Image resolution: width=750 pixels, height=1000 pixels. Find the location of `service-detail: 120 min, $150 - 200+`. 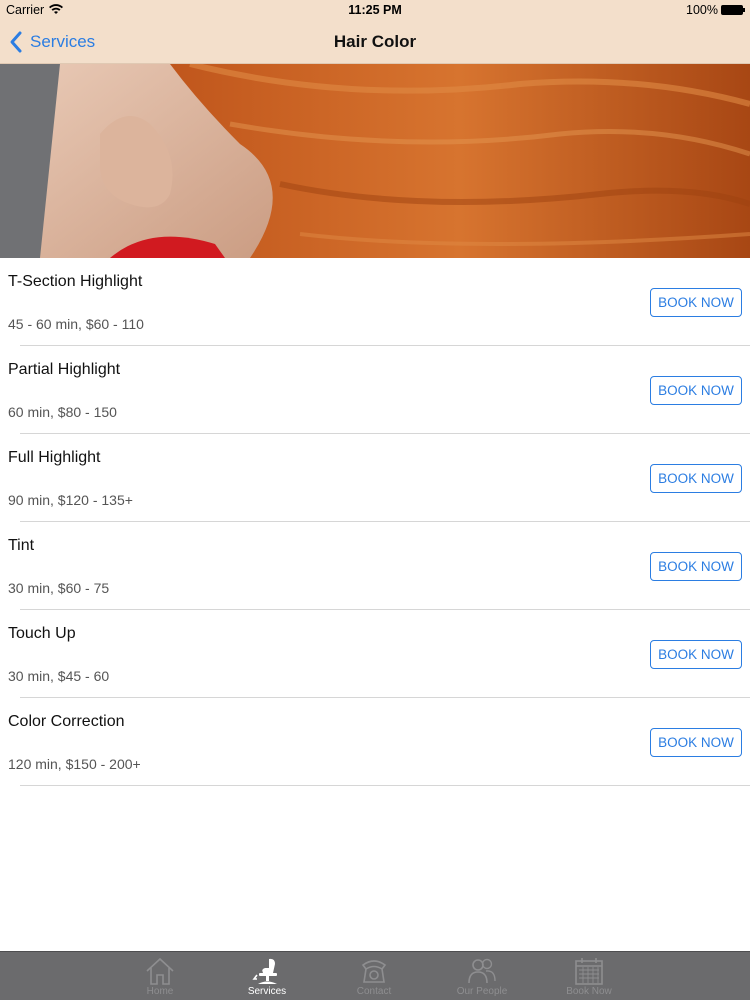

service-detail: 120 min, $150 - 200+ is located at coordinates (74, 764).